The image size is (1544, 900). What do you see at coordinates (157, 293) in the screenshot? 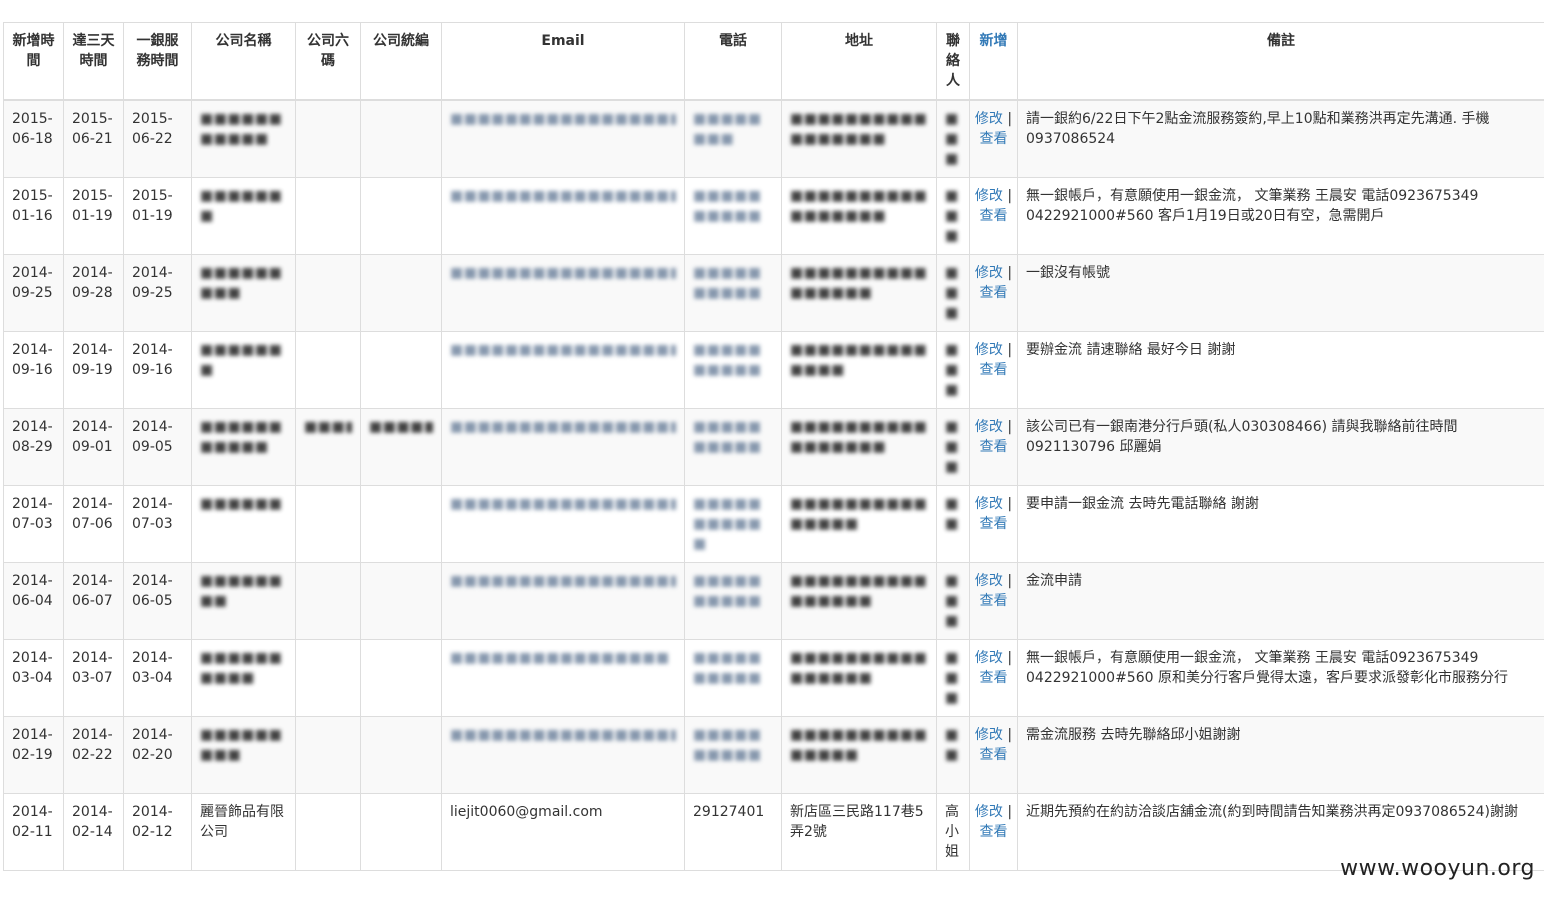
I see `cell-bank-service: 2014-09-25` at bounding box center [157, 293].